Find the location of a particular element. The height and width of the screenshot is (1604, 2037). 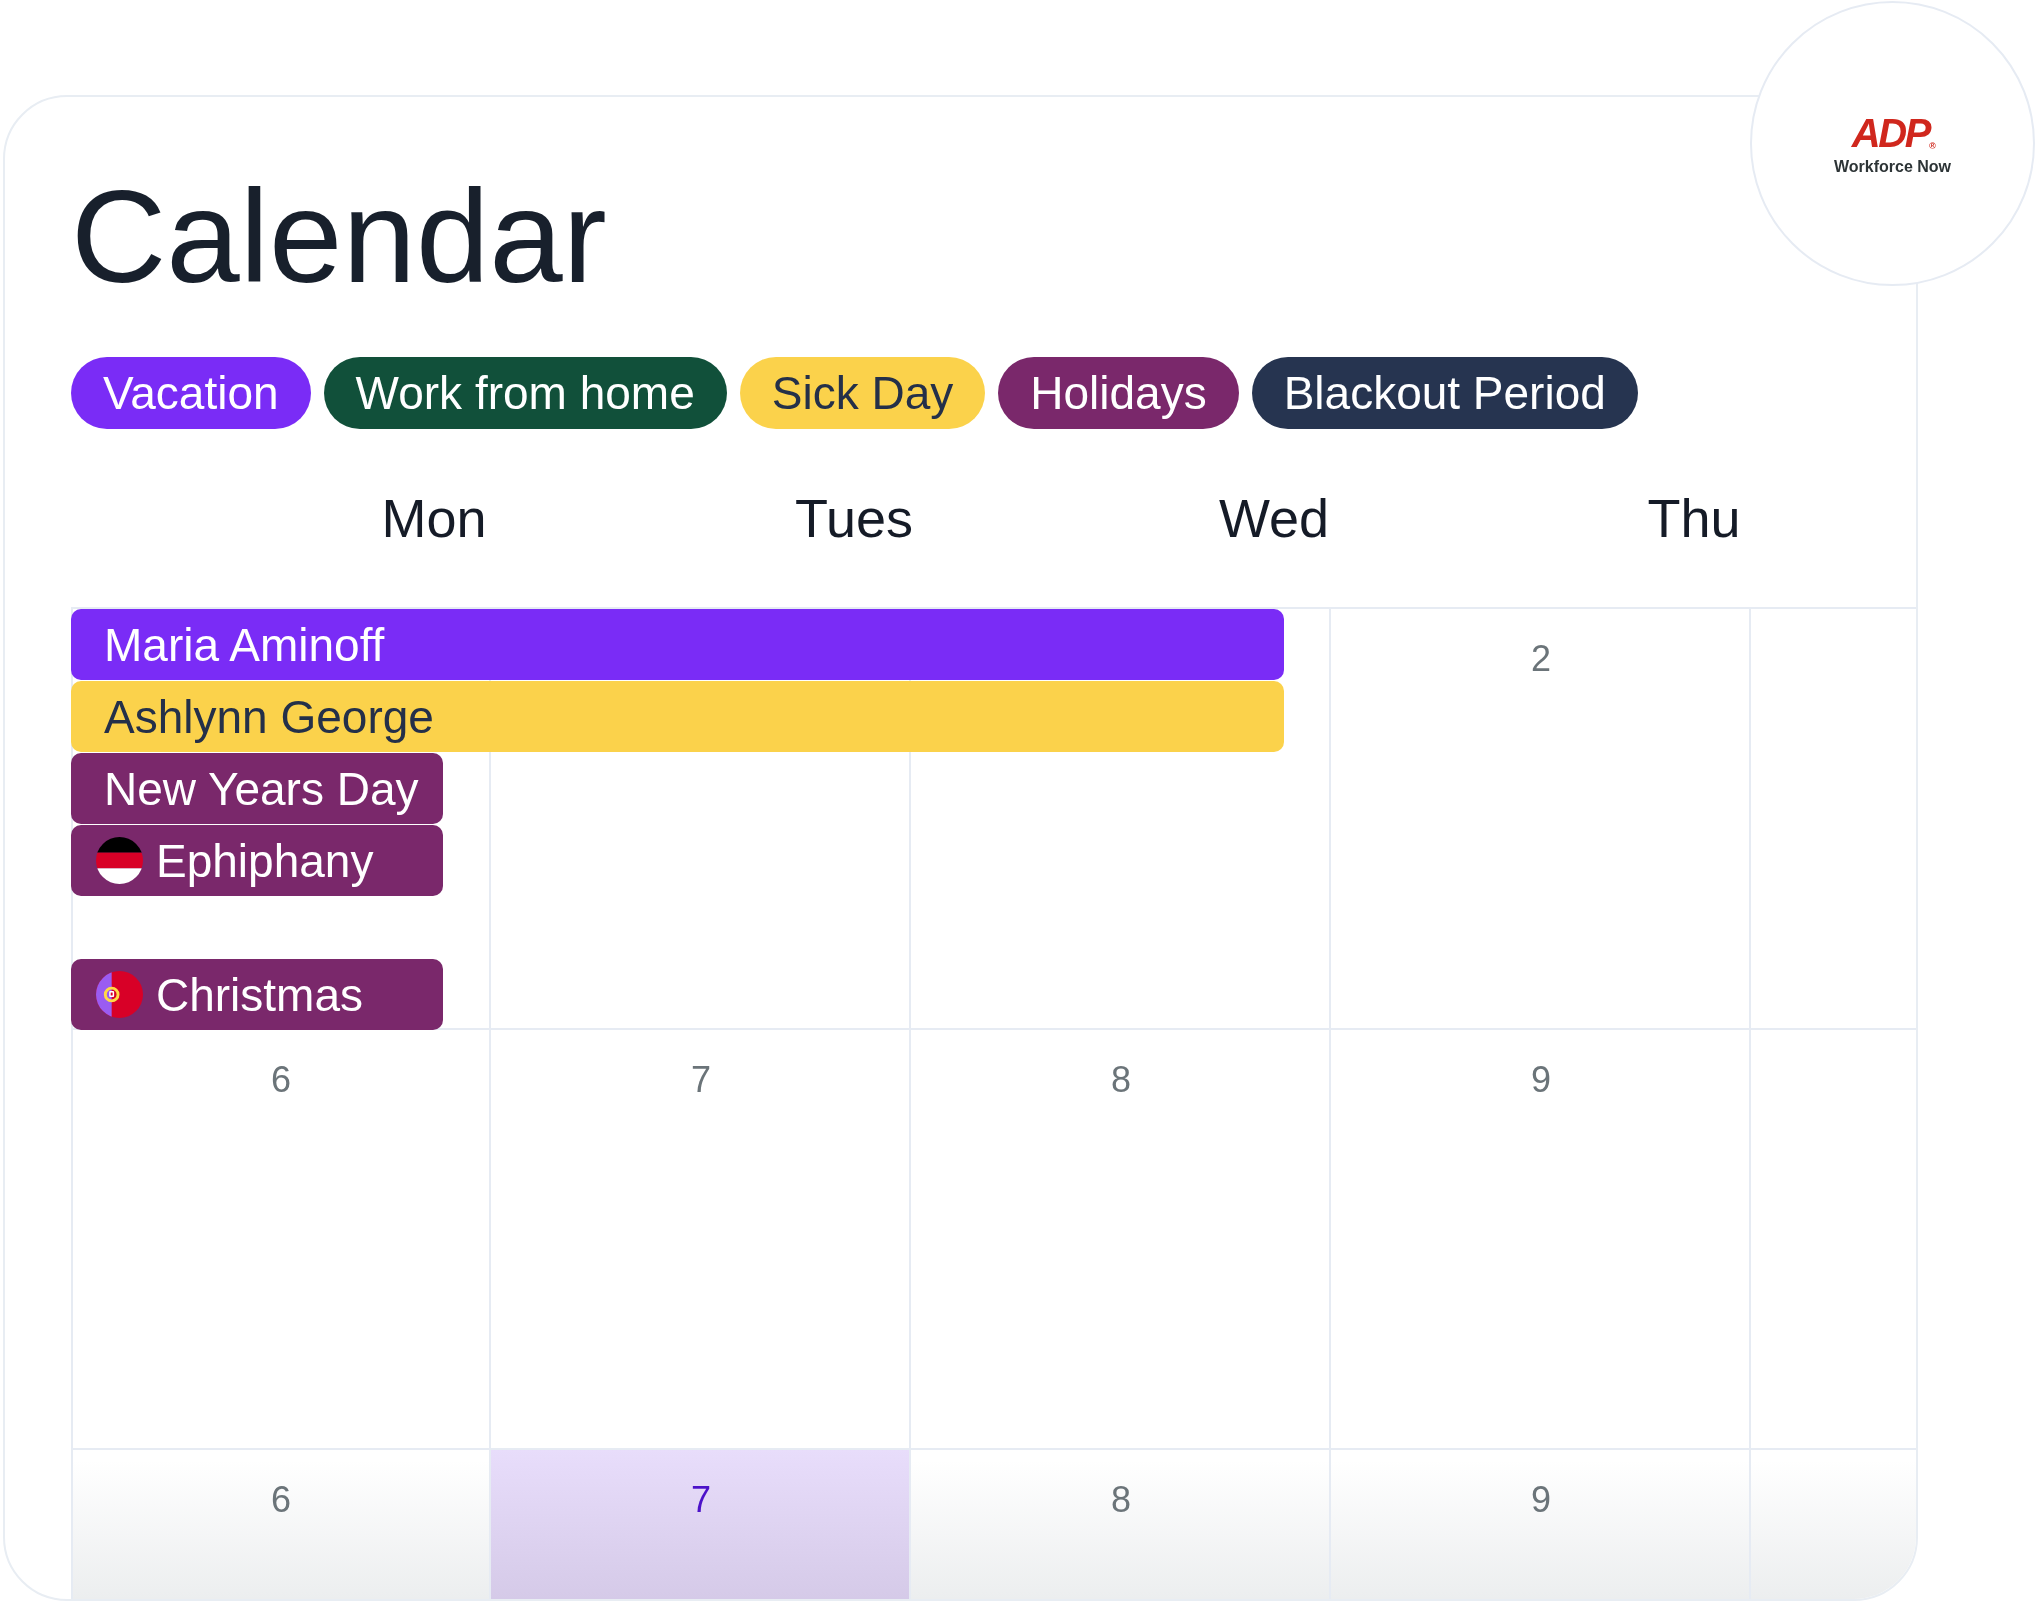

weekday-label: Tues is located at coordinates (853, 518).